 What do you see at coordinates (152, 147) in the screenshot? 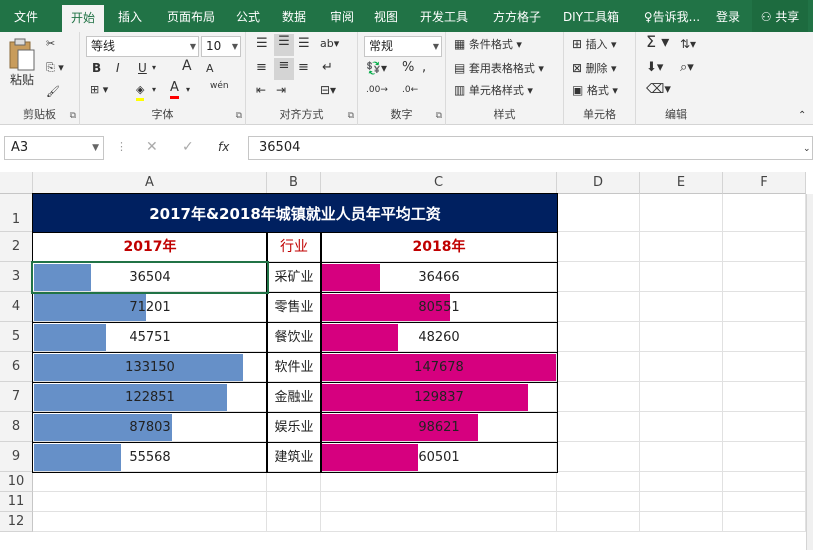
I see `cancel-icon: ✕` at bounding box center [152, 147].